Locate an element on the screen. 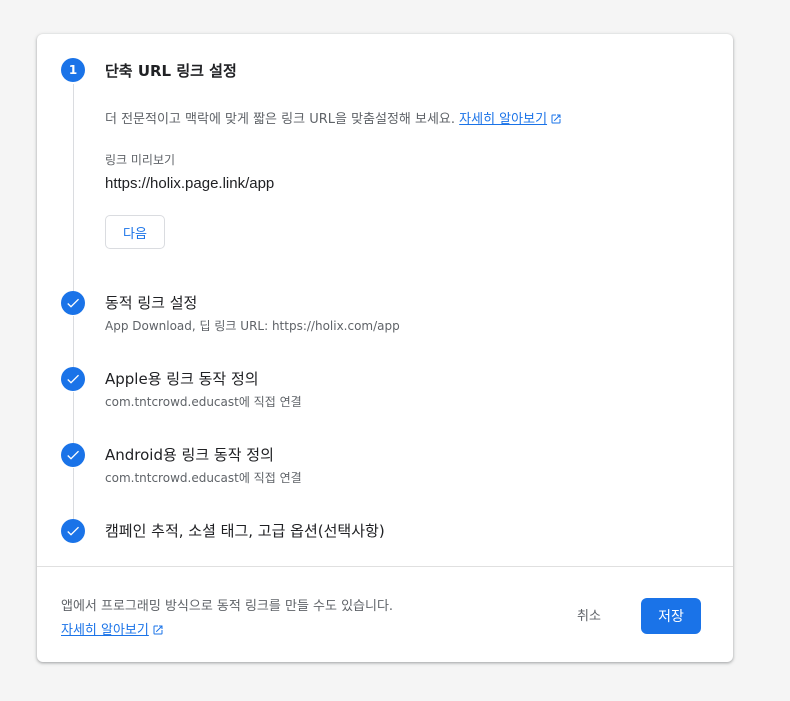 This screenshot has width=790, height=701. step-4-done-badge is located at coordinates (73, 455).